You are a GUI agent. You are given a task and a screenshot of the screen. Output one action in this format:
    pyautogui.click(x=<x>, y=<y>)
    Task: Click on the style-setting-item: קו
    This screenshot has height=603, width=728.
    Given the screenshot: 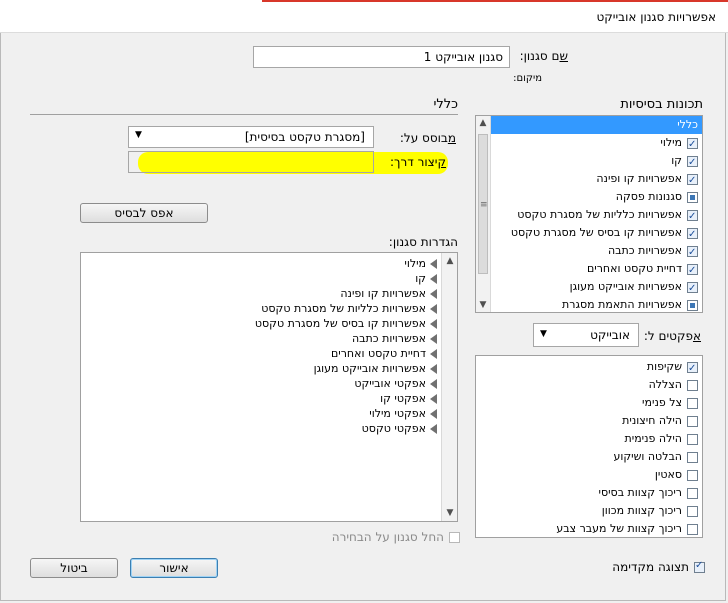 What is the action you would take?
    pyautogui.click(x=426, y=278)
    